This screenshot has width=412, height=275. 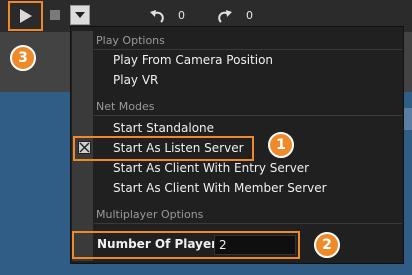 I want to click on callout-badge-2: 2, so click(x=327, y=245).